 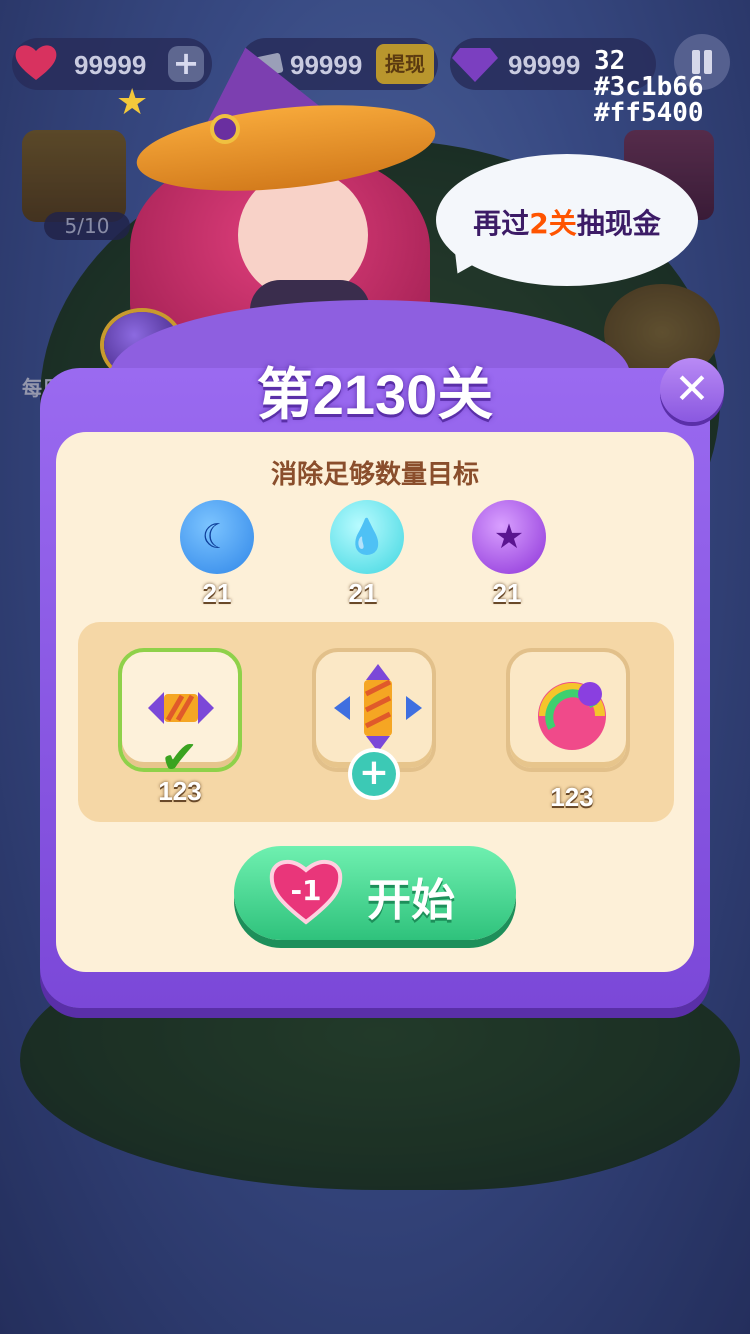 What do you see at coordinates (363, 593) in the screenshot?
I see `target-count-2: 21` at bounding box center [363, 593].